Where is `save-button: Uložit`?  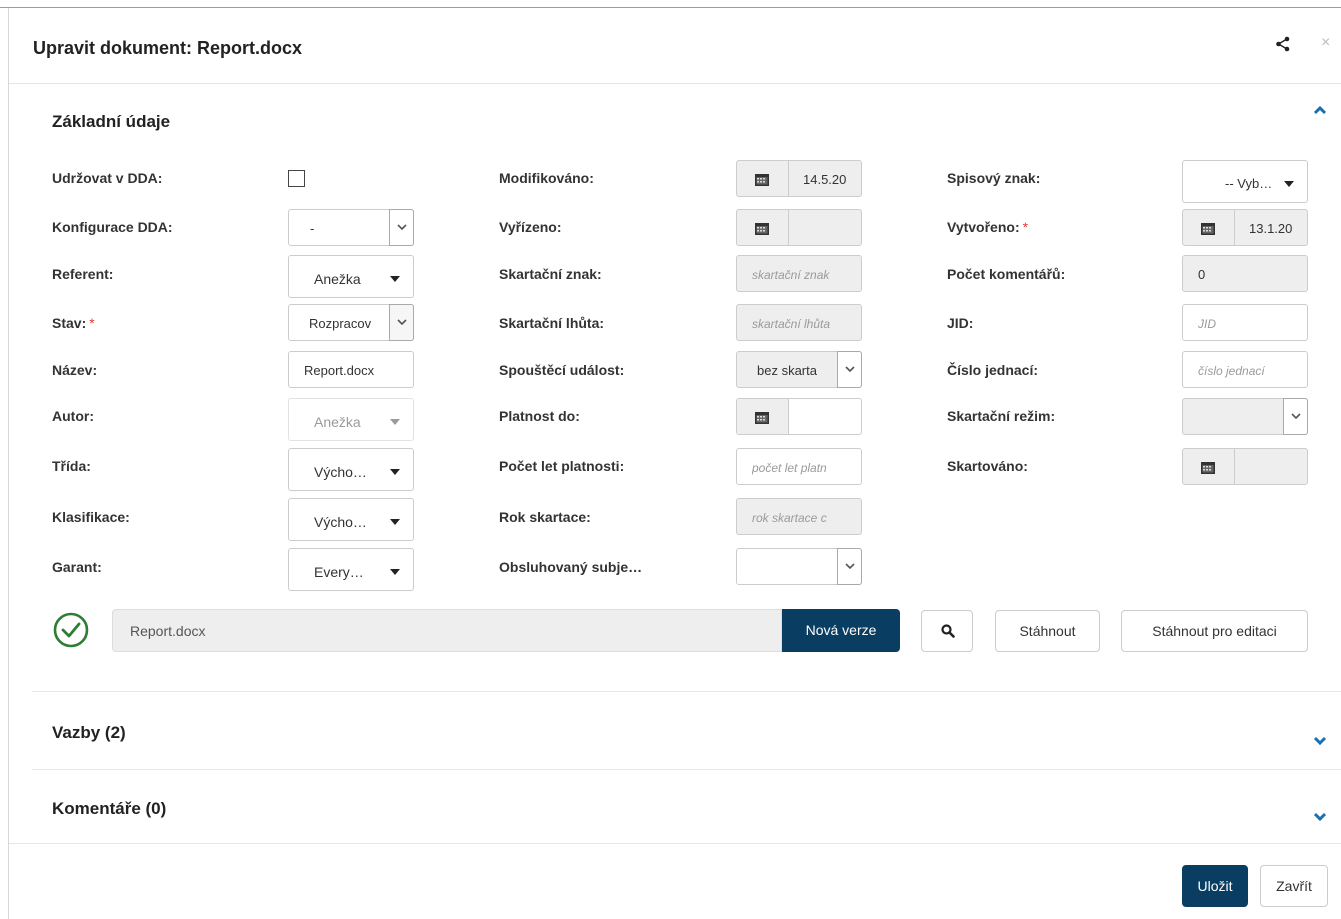
save-button: Uložit is located at coordinates (1215, 886).